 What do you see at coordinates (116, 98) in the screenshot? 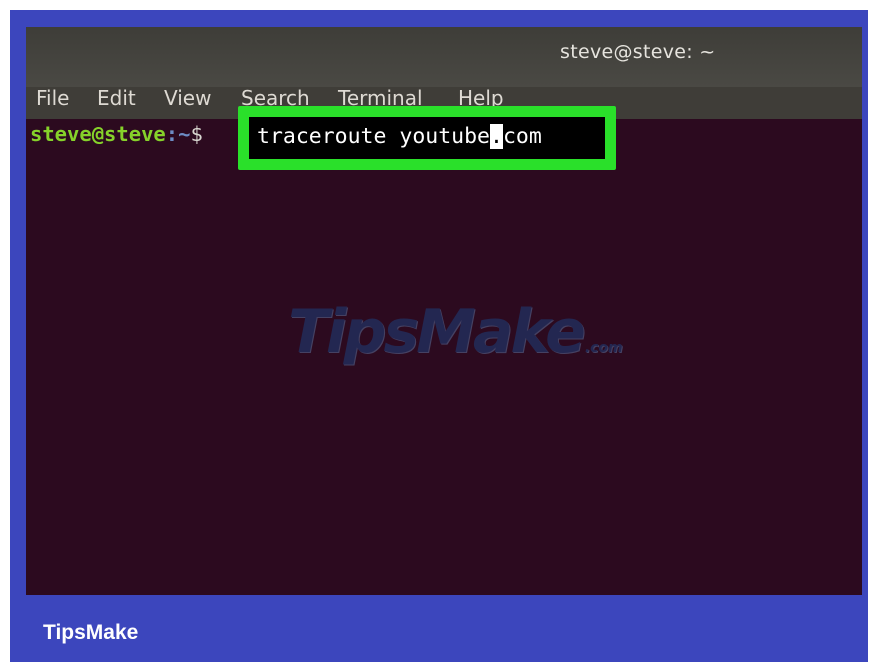
I see `menu-edit: Edit` at bounding box center [116, 98].